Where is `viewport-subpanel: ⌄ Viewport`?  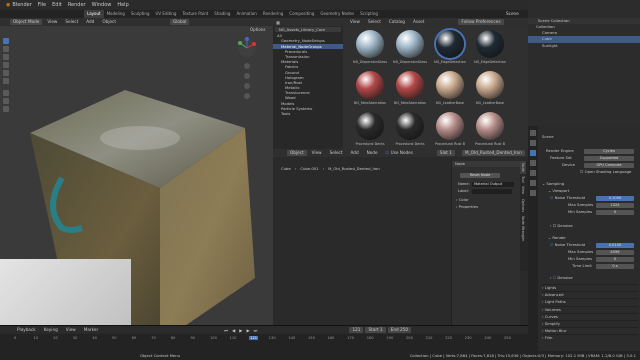
viewport-subpanel: ⌄ Viewport is located at coordinates (558, 191).